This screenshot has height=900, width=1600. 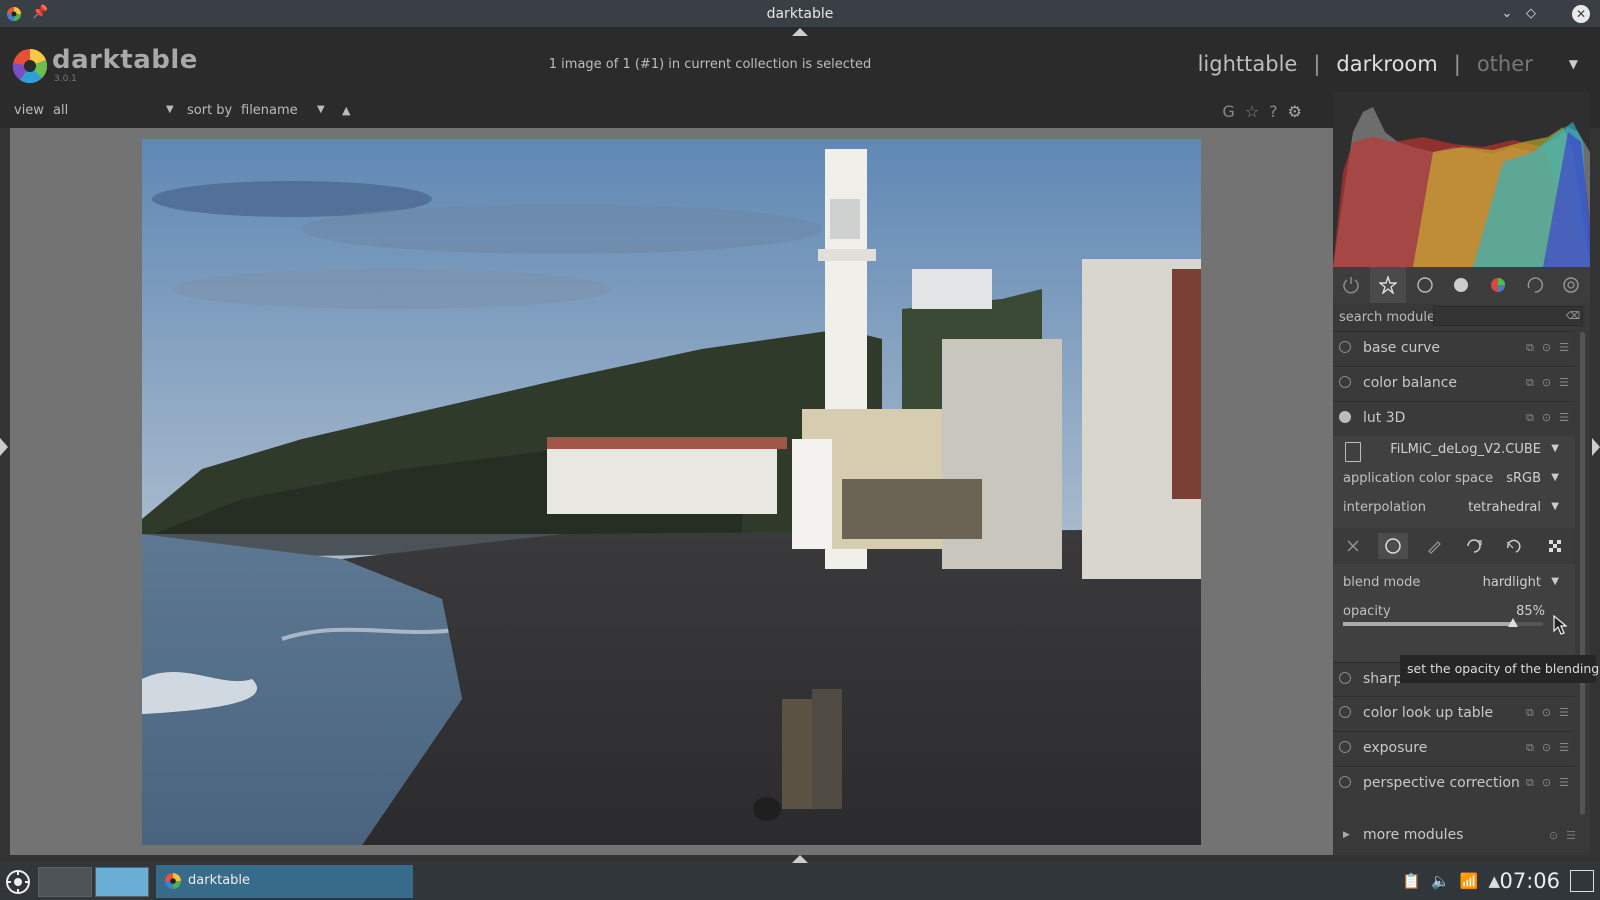 What do you see at coordinates (1573, 64) in the screenshot?
I see `views-dropdown-icon: ▼` at bounding box center [1573, 64].